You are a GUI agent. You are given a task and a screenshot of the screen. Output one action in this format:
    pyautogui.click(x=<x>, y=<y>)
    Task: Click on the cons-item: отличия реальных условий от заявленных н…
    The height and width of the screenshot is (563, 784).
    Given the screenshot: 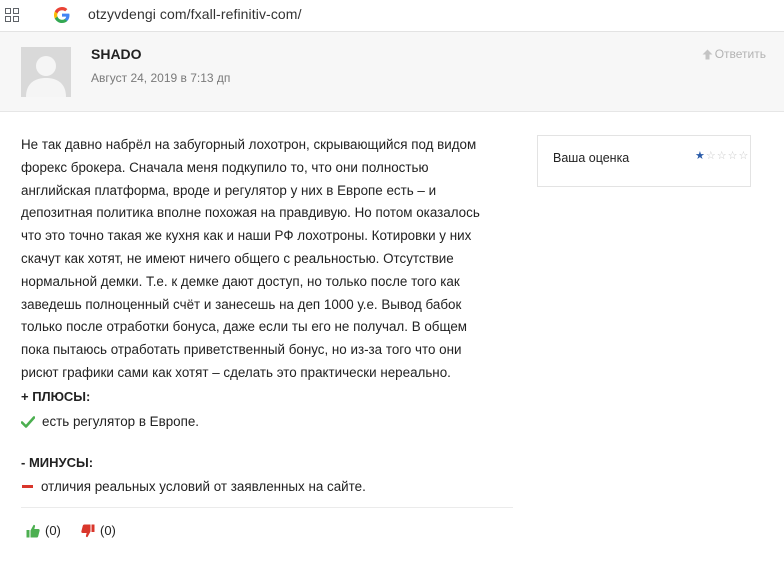 What is the action you would take?
    pyautogui.click(x=193, y=486)
    